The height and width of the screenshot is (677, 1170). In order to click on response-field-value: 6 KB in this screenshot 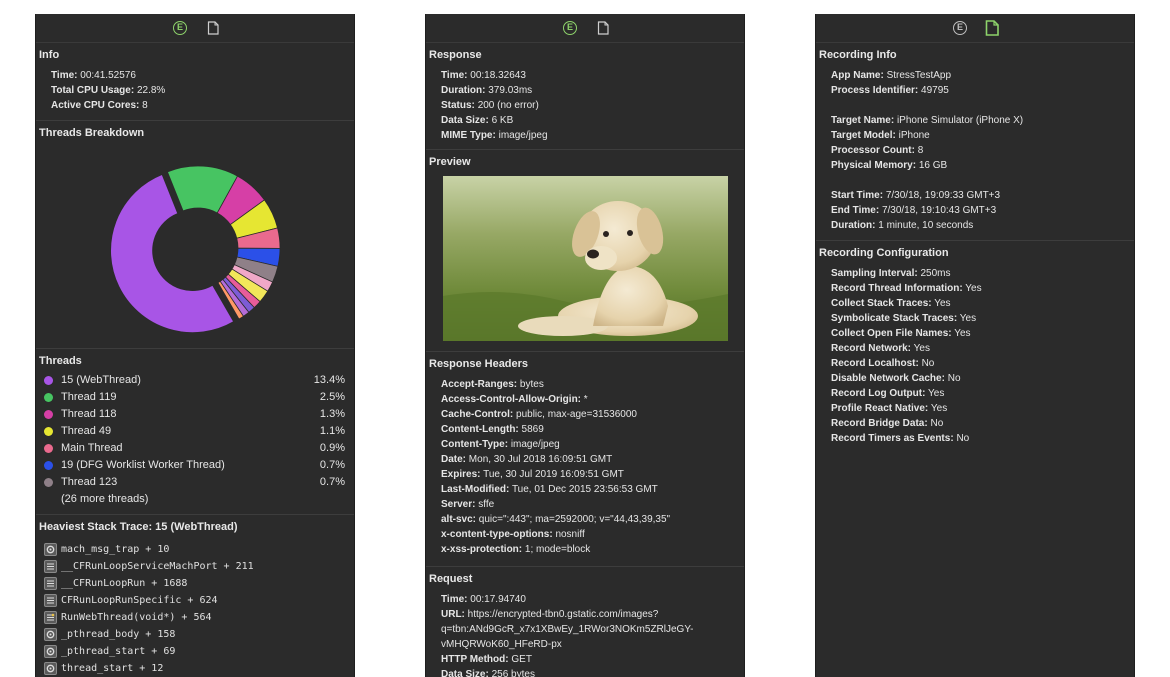, I will do `click(502, 120)`.